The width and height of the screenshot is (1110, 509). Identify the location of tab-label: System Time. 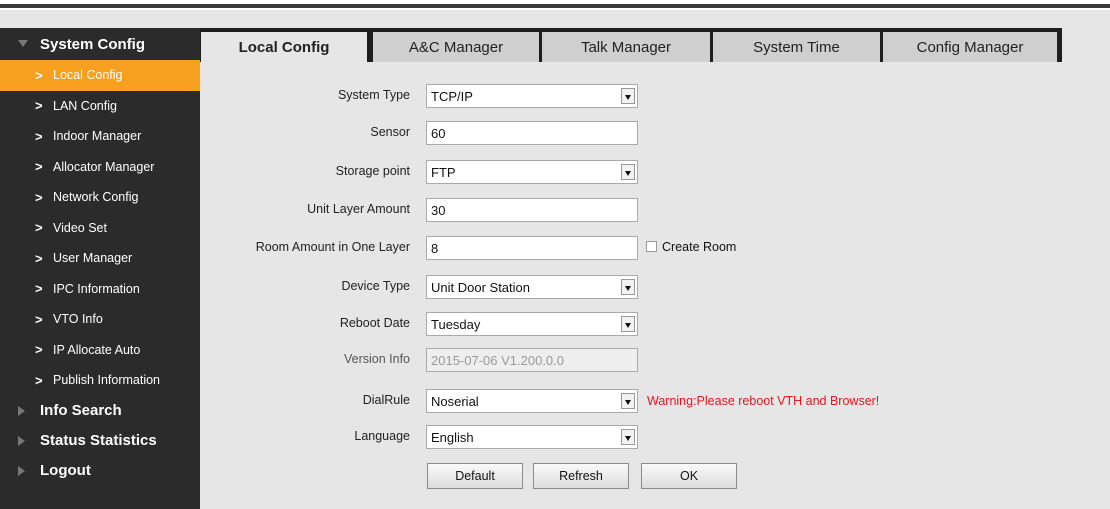
(796, 47).